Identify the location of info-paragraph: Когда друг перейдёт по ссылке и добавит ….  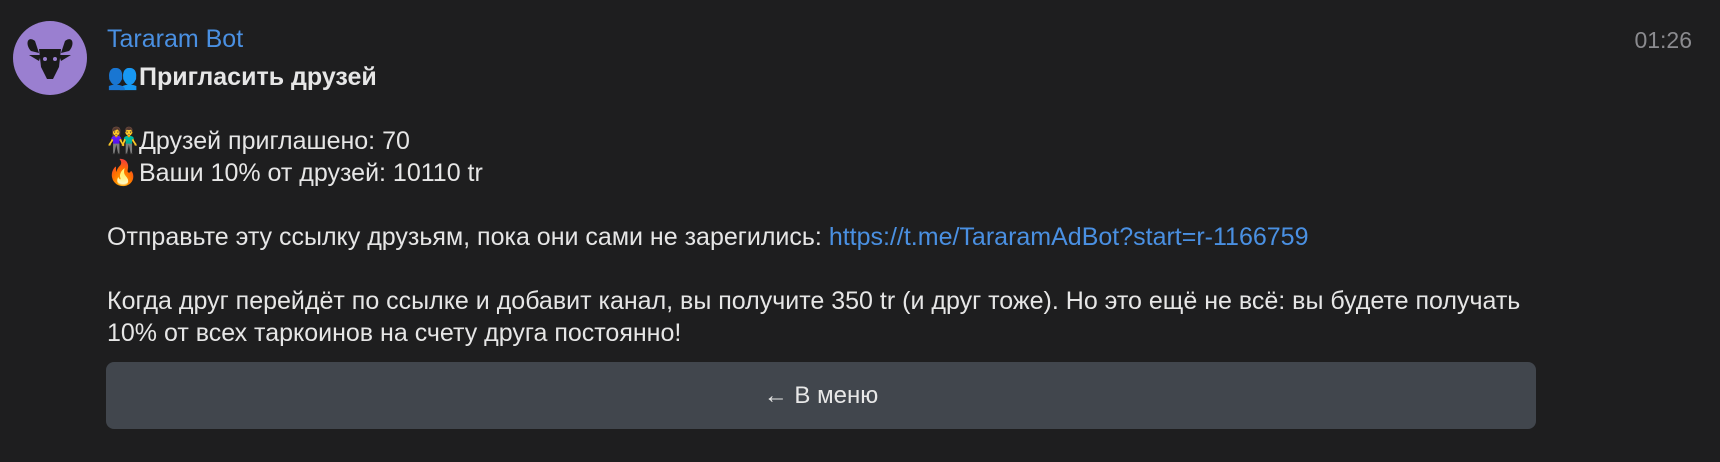
(814, 317).